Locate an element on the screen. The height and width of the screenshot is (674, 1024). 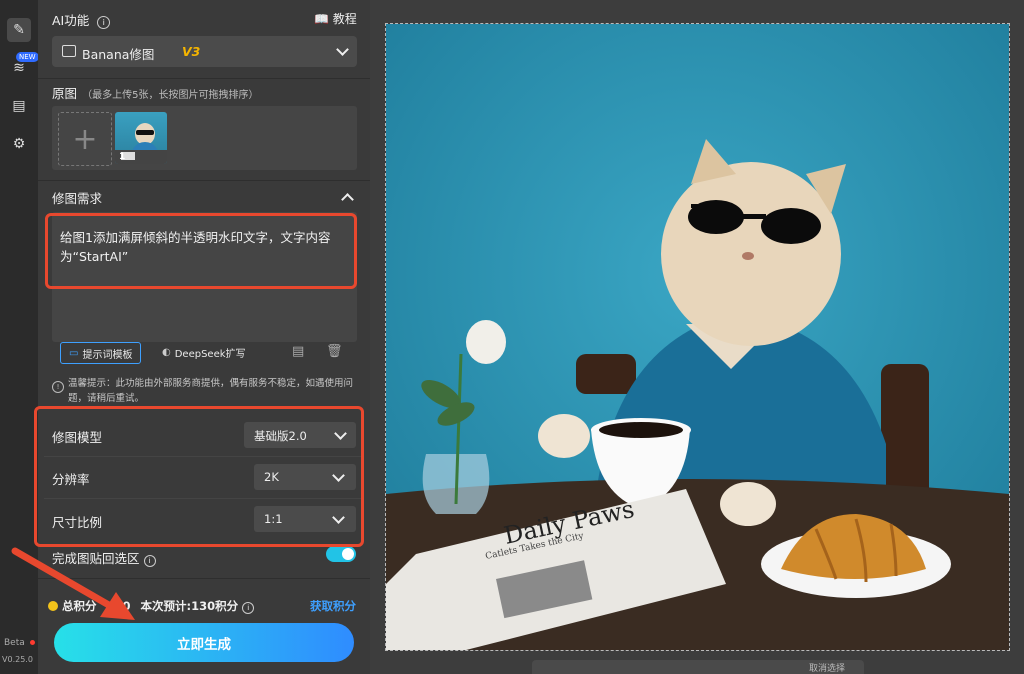
feature-version-tag: V3 is located at coordinates (191, 51).